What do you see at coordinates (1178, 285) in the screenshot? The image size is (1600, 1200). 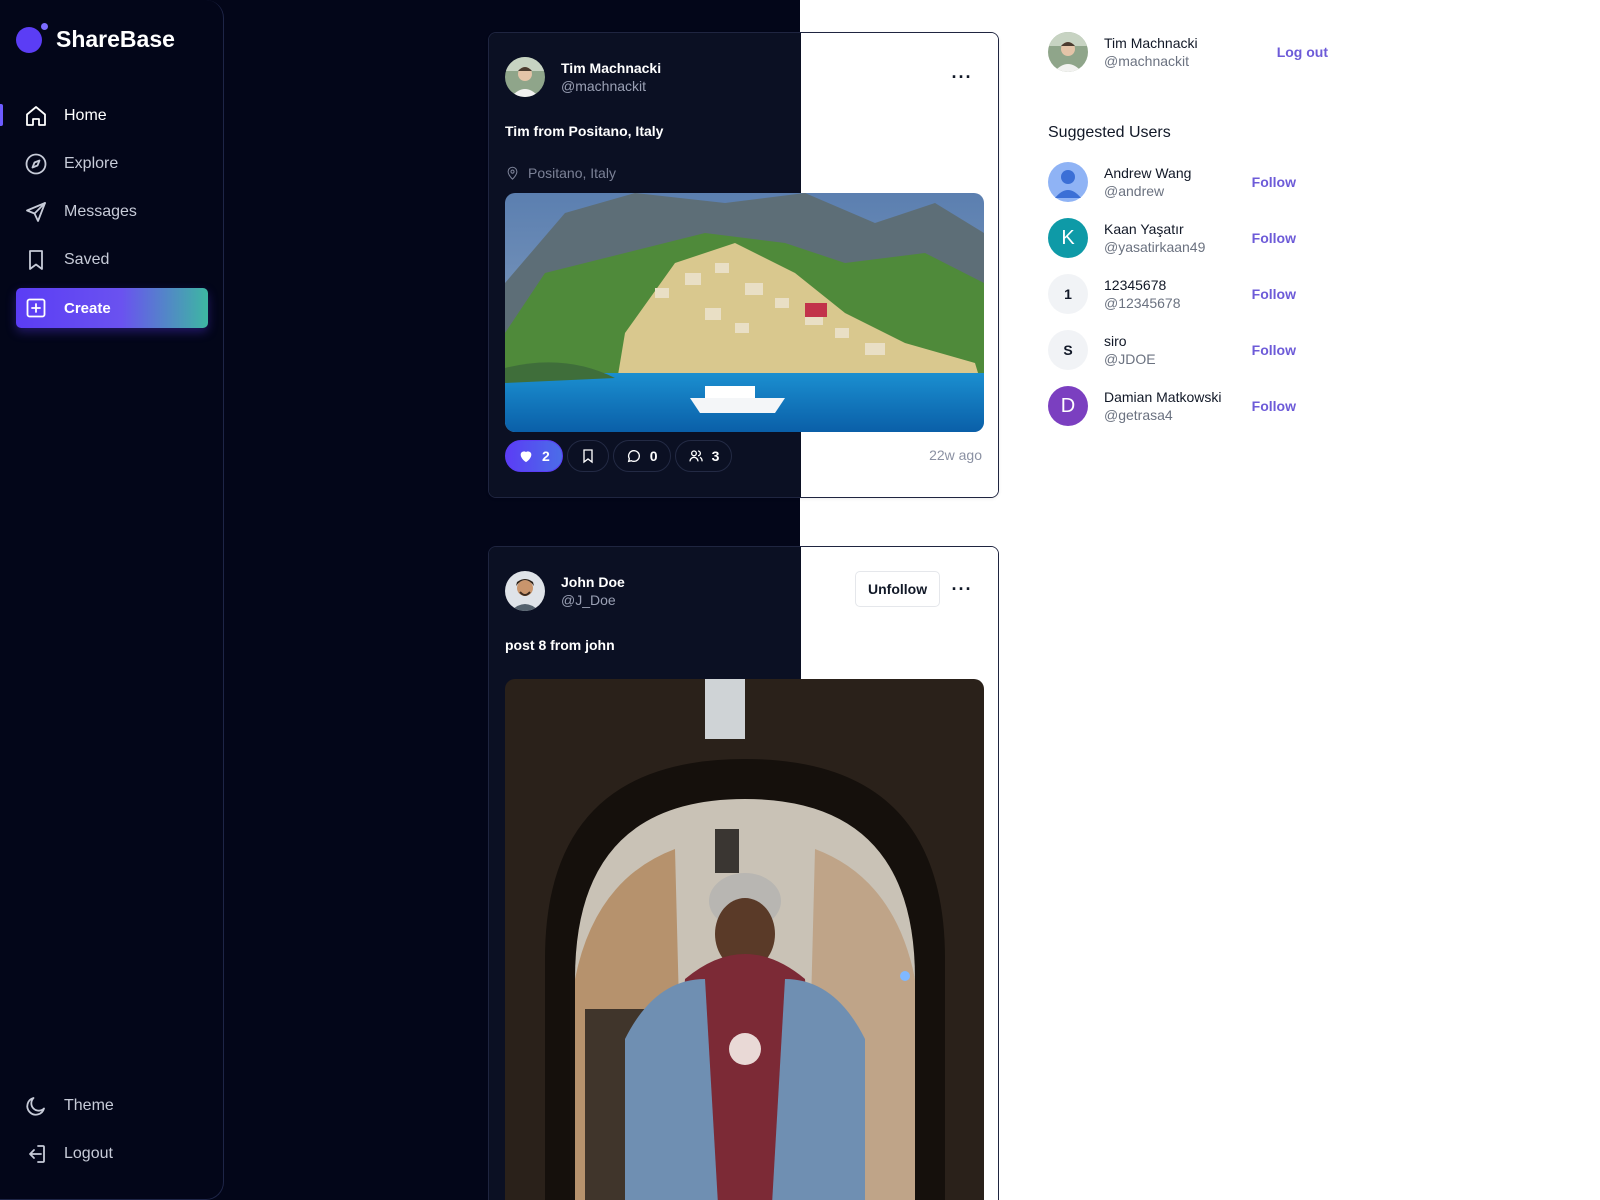 I see `suggested-user-name: 12345678` at bounding box center [1178, 285].